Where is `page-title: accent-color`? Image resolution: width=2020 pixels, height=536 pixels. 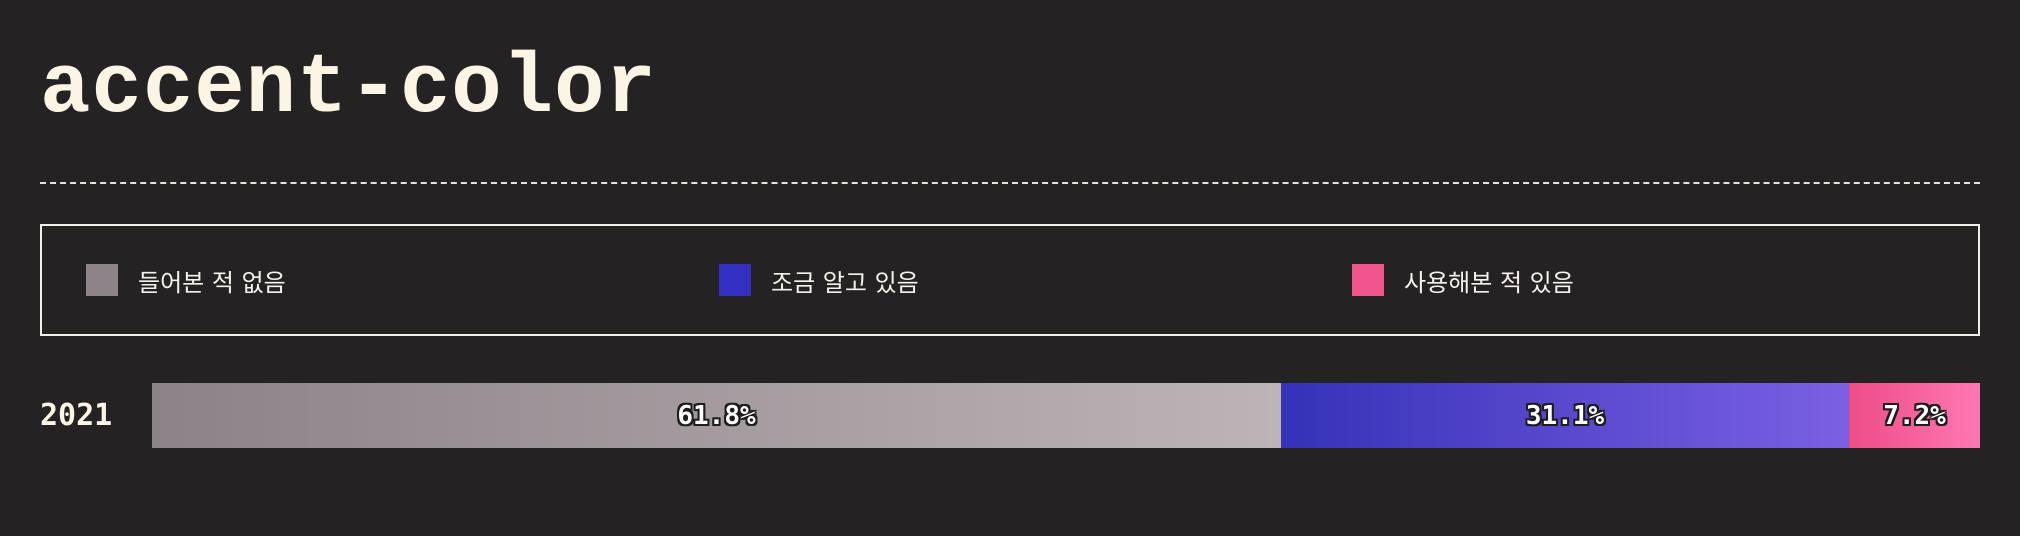 page-title: accent-color is located at coordinates (348, 89).